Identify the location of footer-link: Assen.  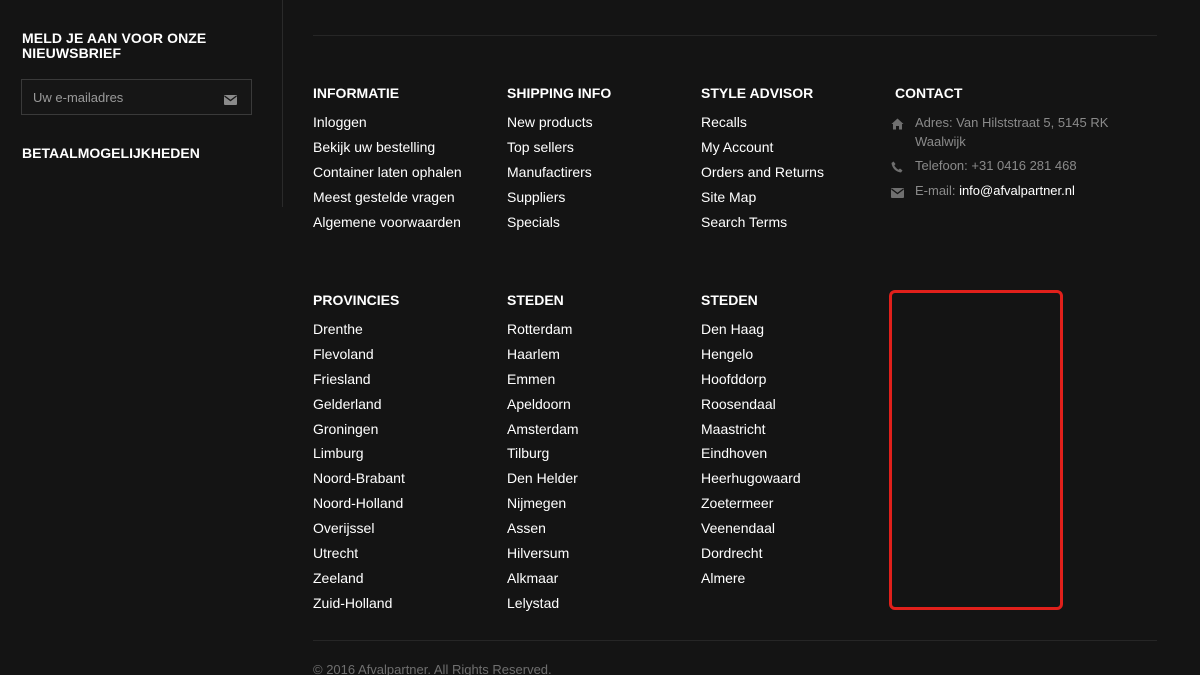
(543, 530).